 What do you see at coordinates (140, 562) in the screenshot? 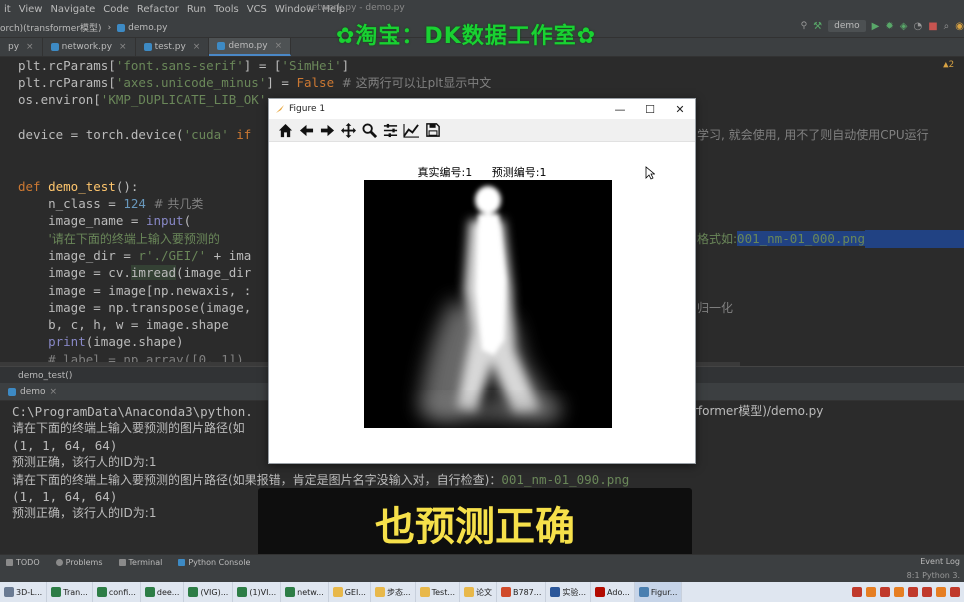
I see `terminal-tool-button: Terminal` at bounding box center [140, 562].